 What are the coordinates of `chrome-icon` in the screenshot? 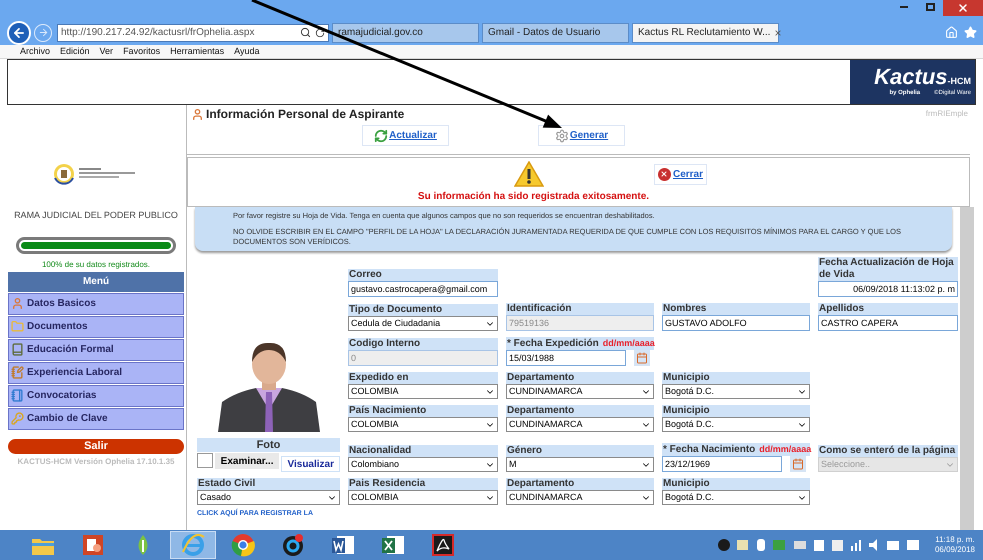 It's located at (243, 545).